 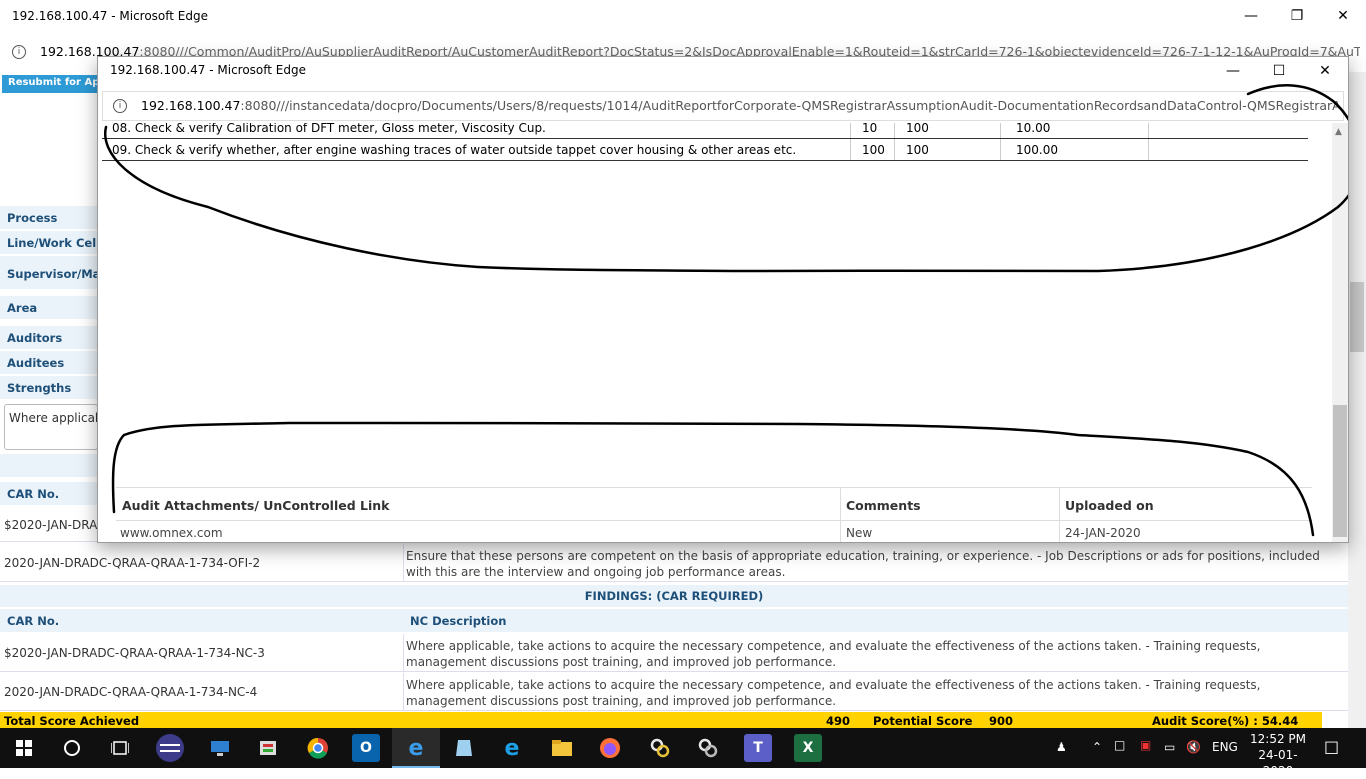 I want to click on file-explorer-icon, so click(x=562, y=748).